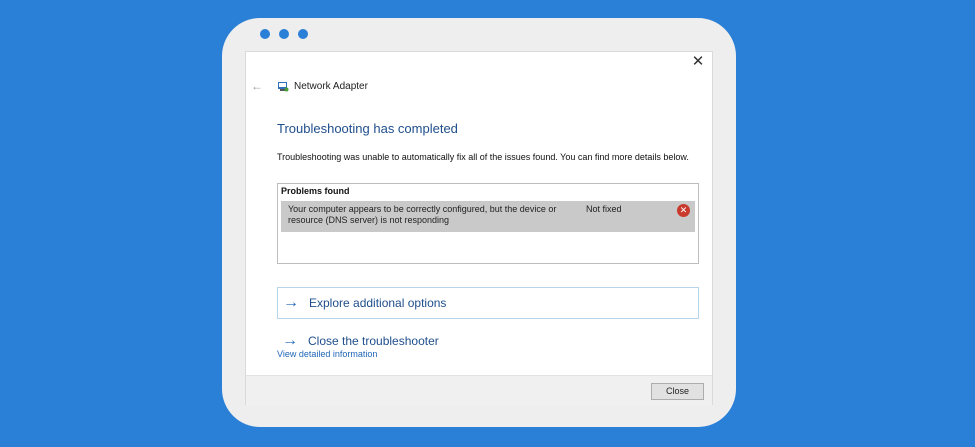  Describe the element at coordinates (327, 354) in the screenshot. I see `view-details-link: View detailed information` at that location.